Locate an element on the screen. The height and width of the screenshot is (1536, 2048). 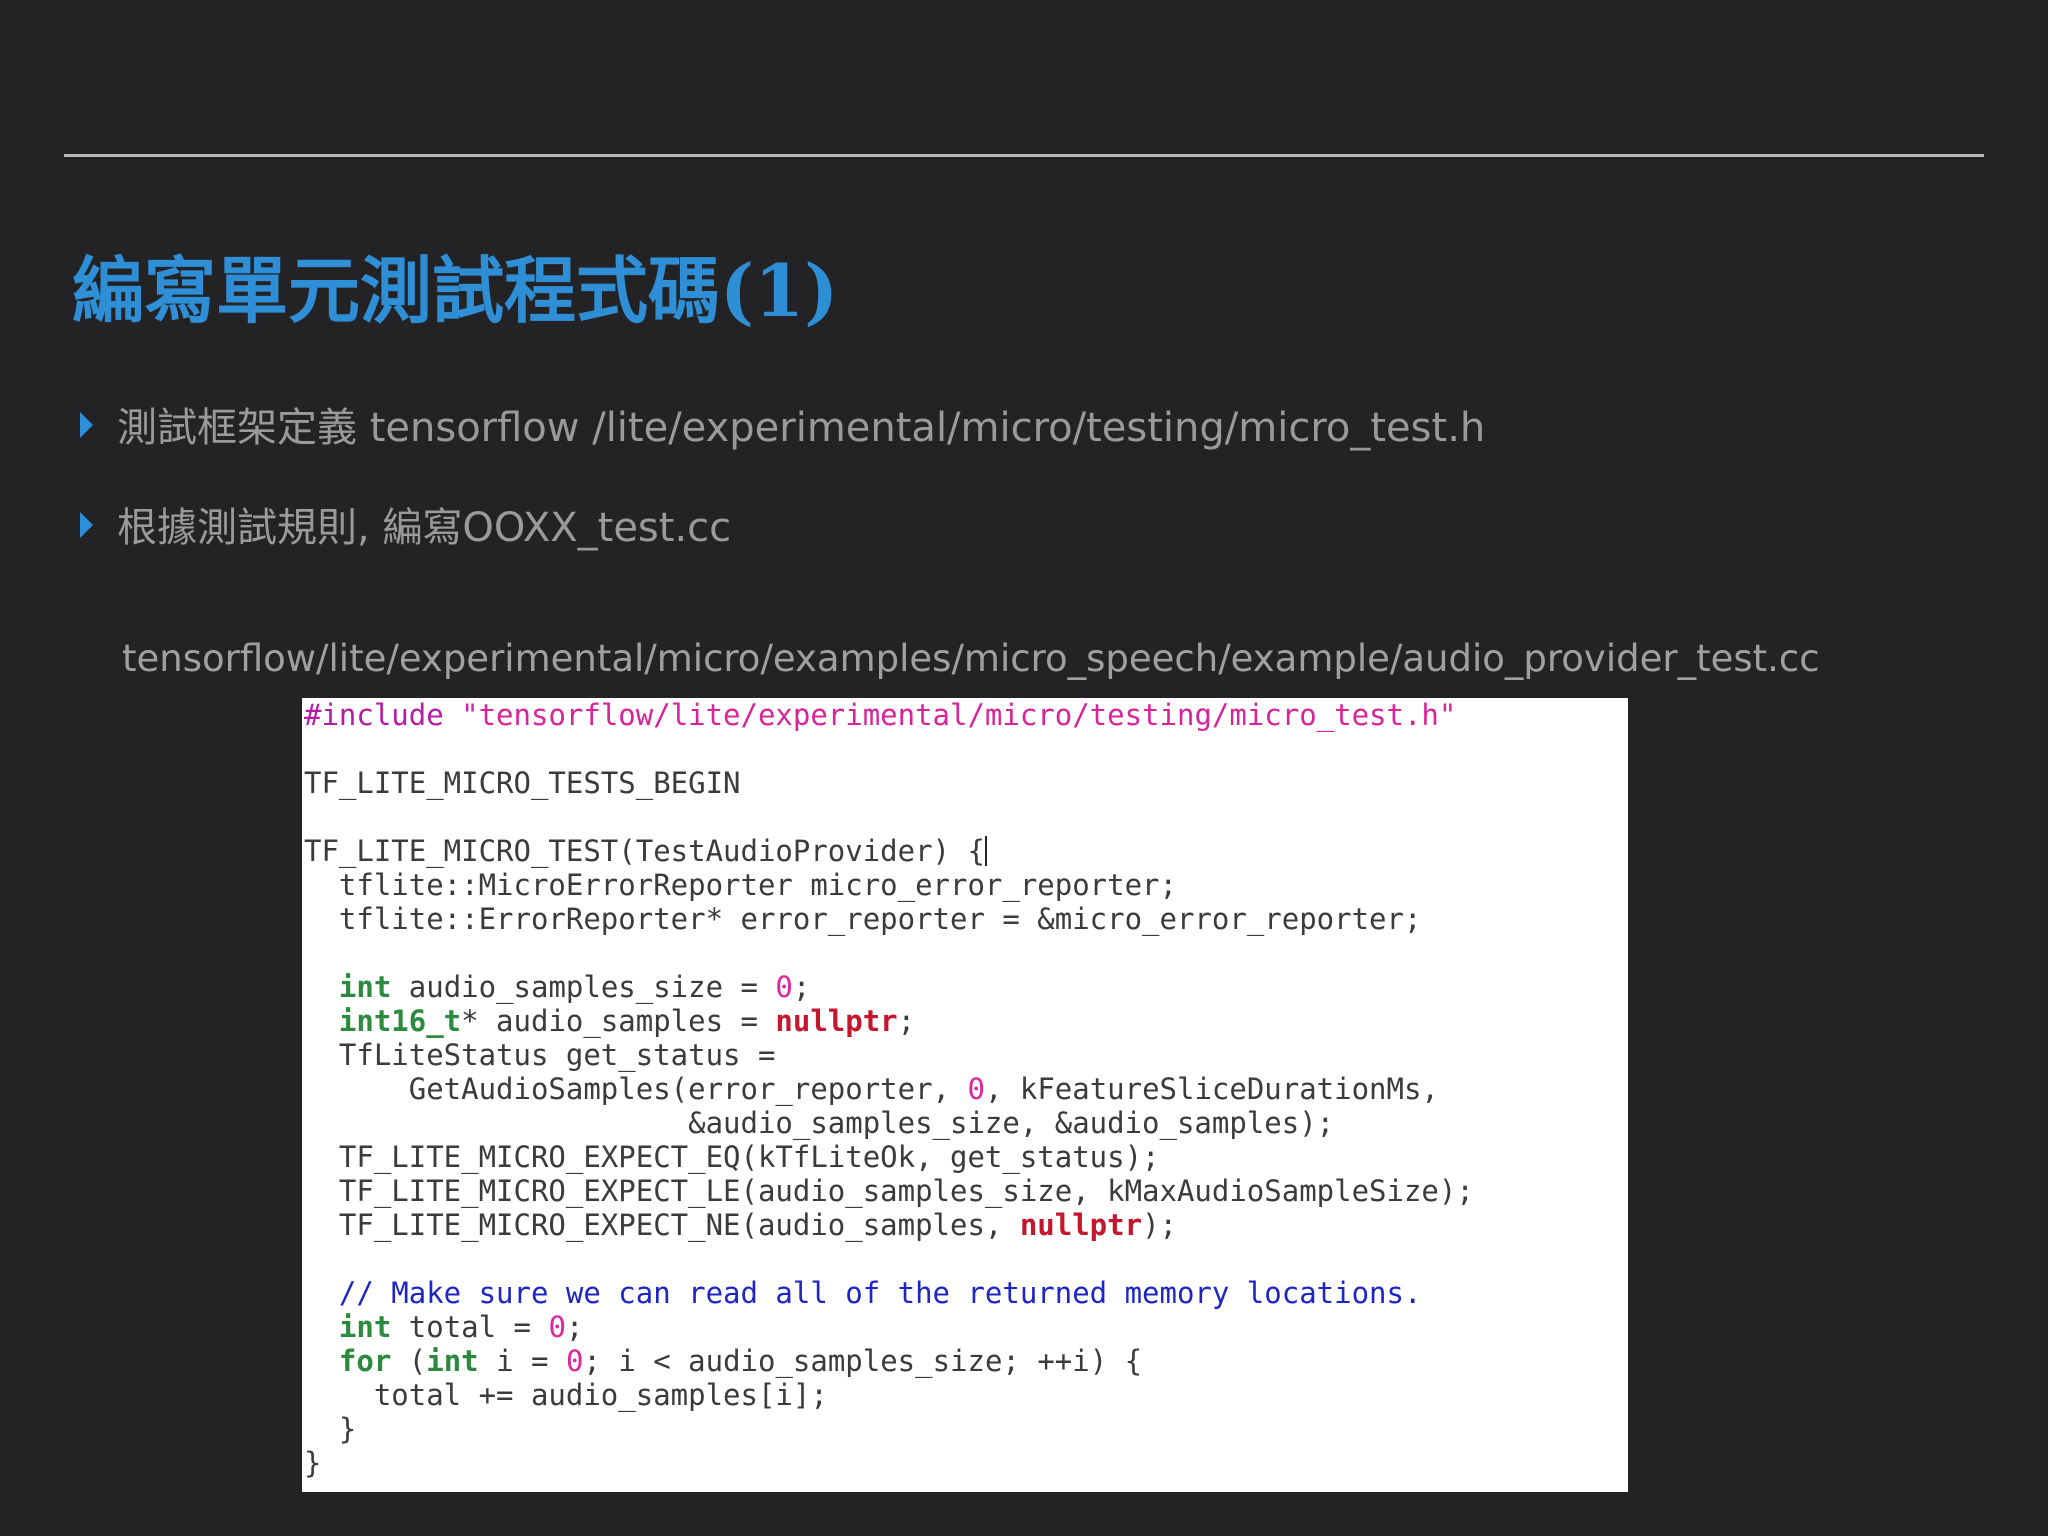
code-line: TfLiteStatus get_status = is located at coordinates (966, 1055).